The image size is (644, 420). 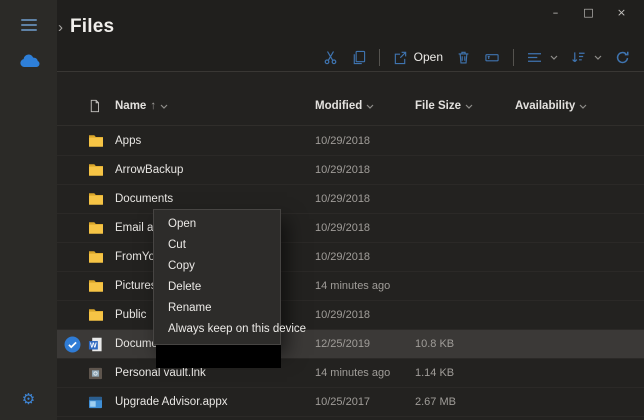 I want to click on file-row: Documents 10/29/2018, so click(x=350, y=199).